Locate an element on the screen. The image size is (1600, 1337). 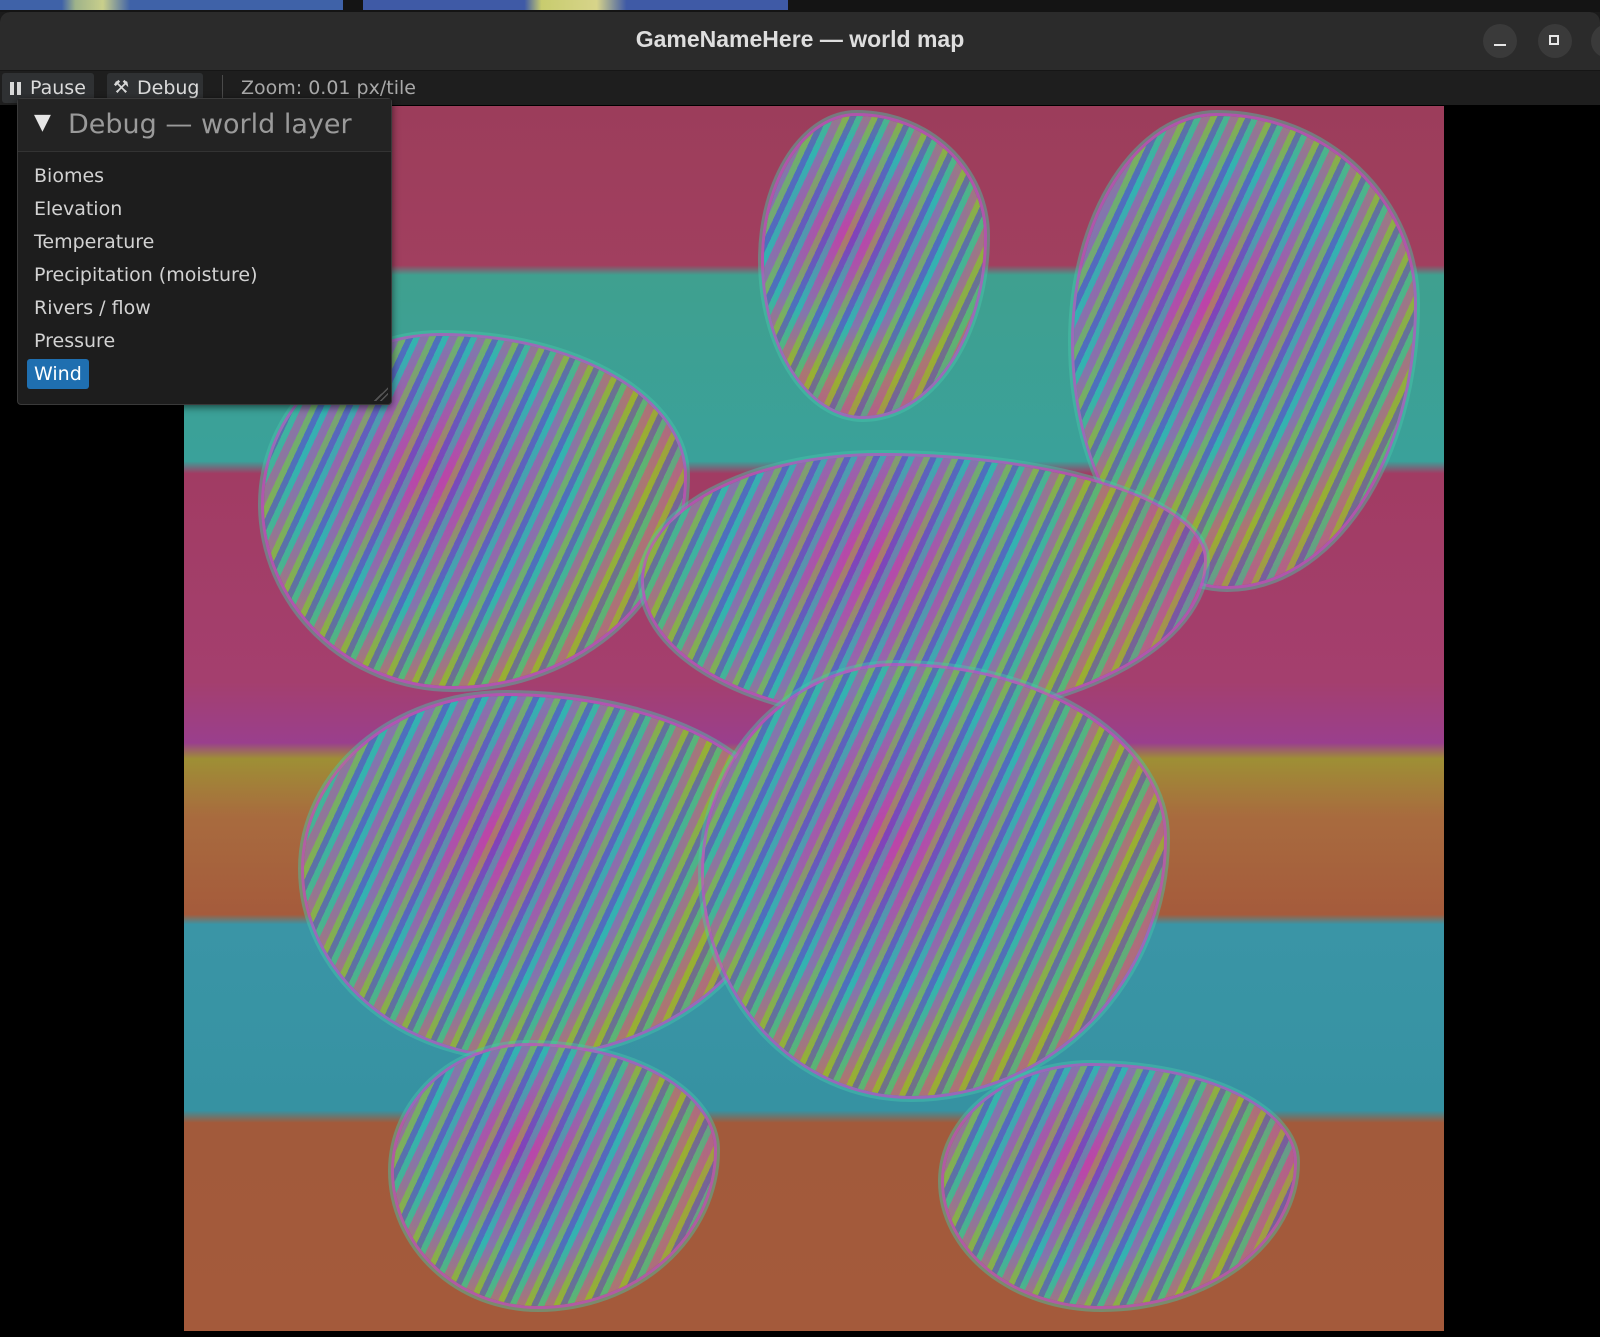
pause-icon is located at coordinates (16, 88).